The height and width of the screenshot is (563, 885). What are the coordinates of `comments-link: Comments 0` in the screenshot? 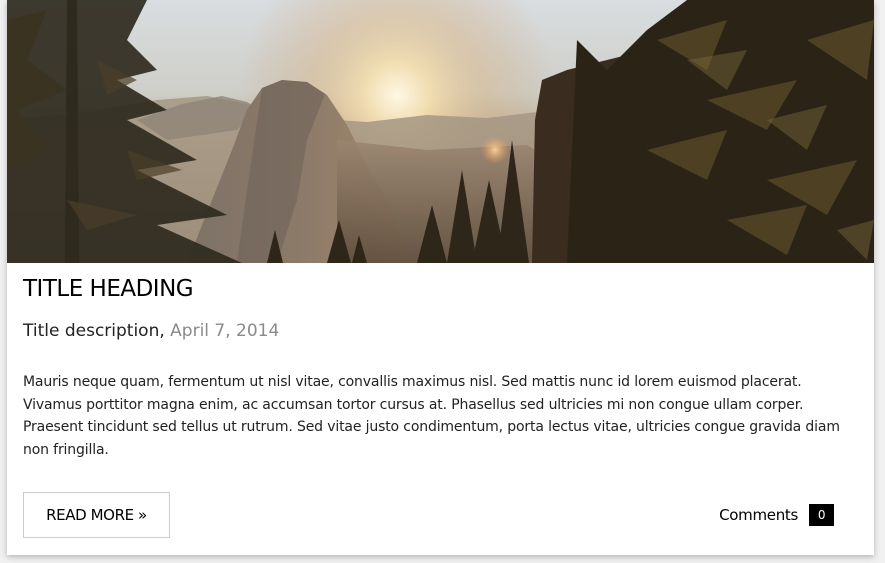 It's located at (776, 515).